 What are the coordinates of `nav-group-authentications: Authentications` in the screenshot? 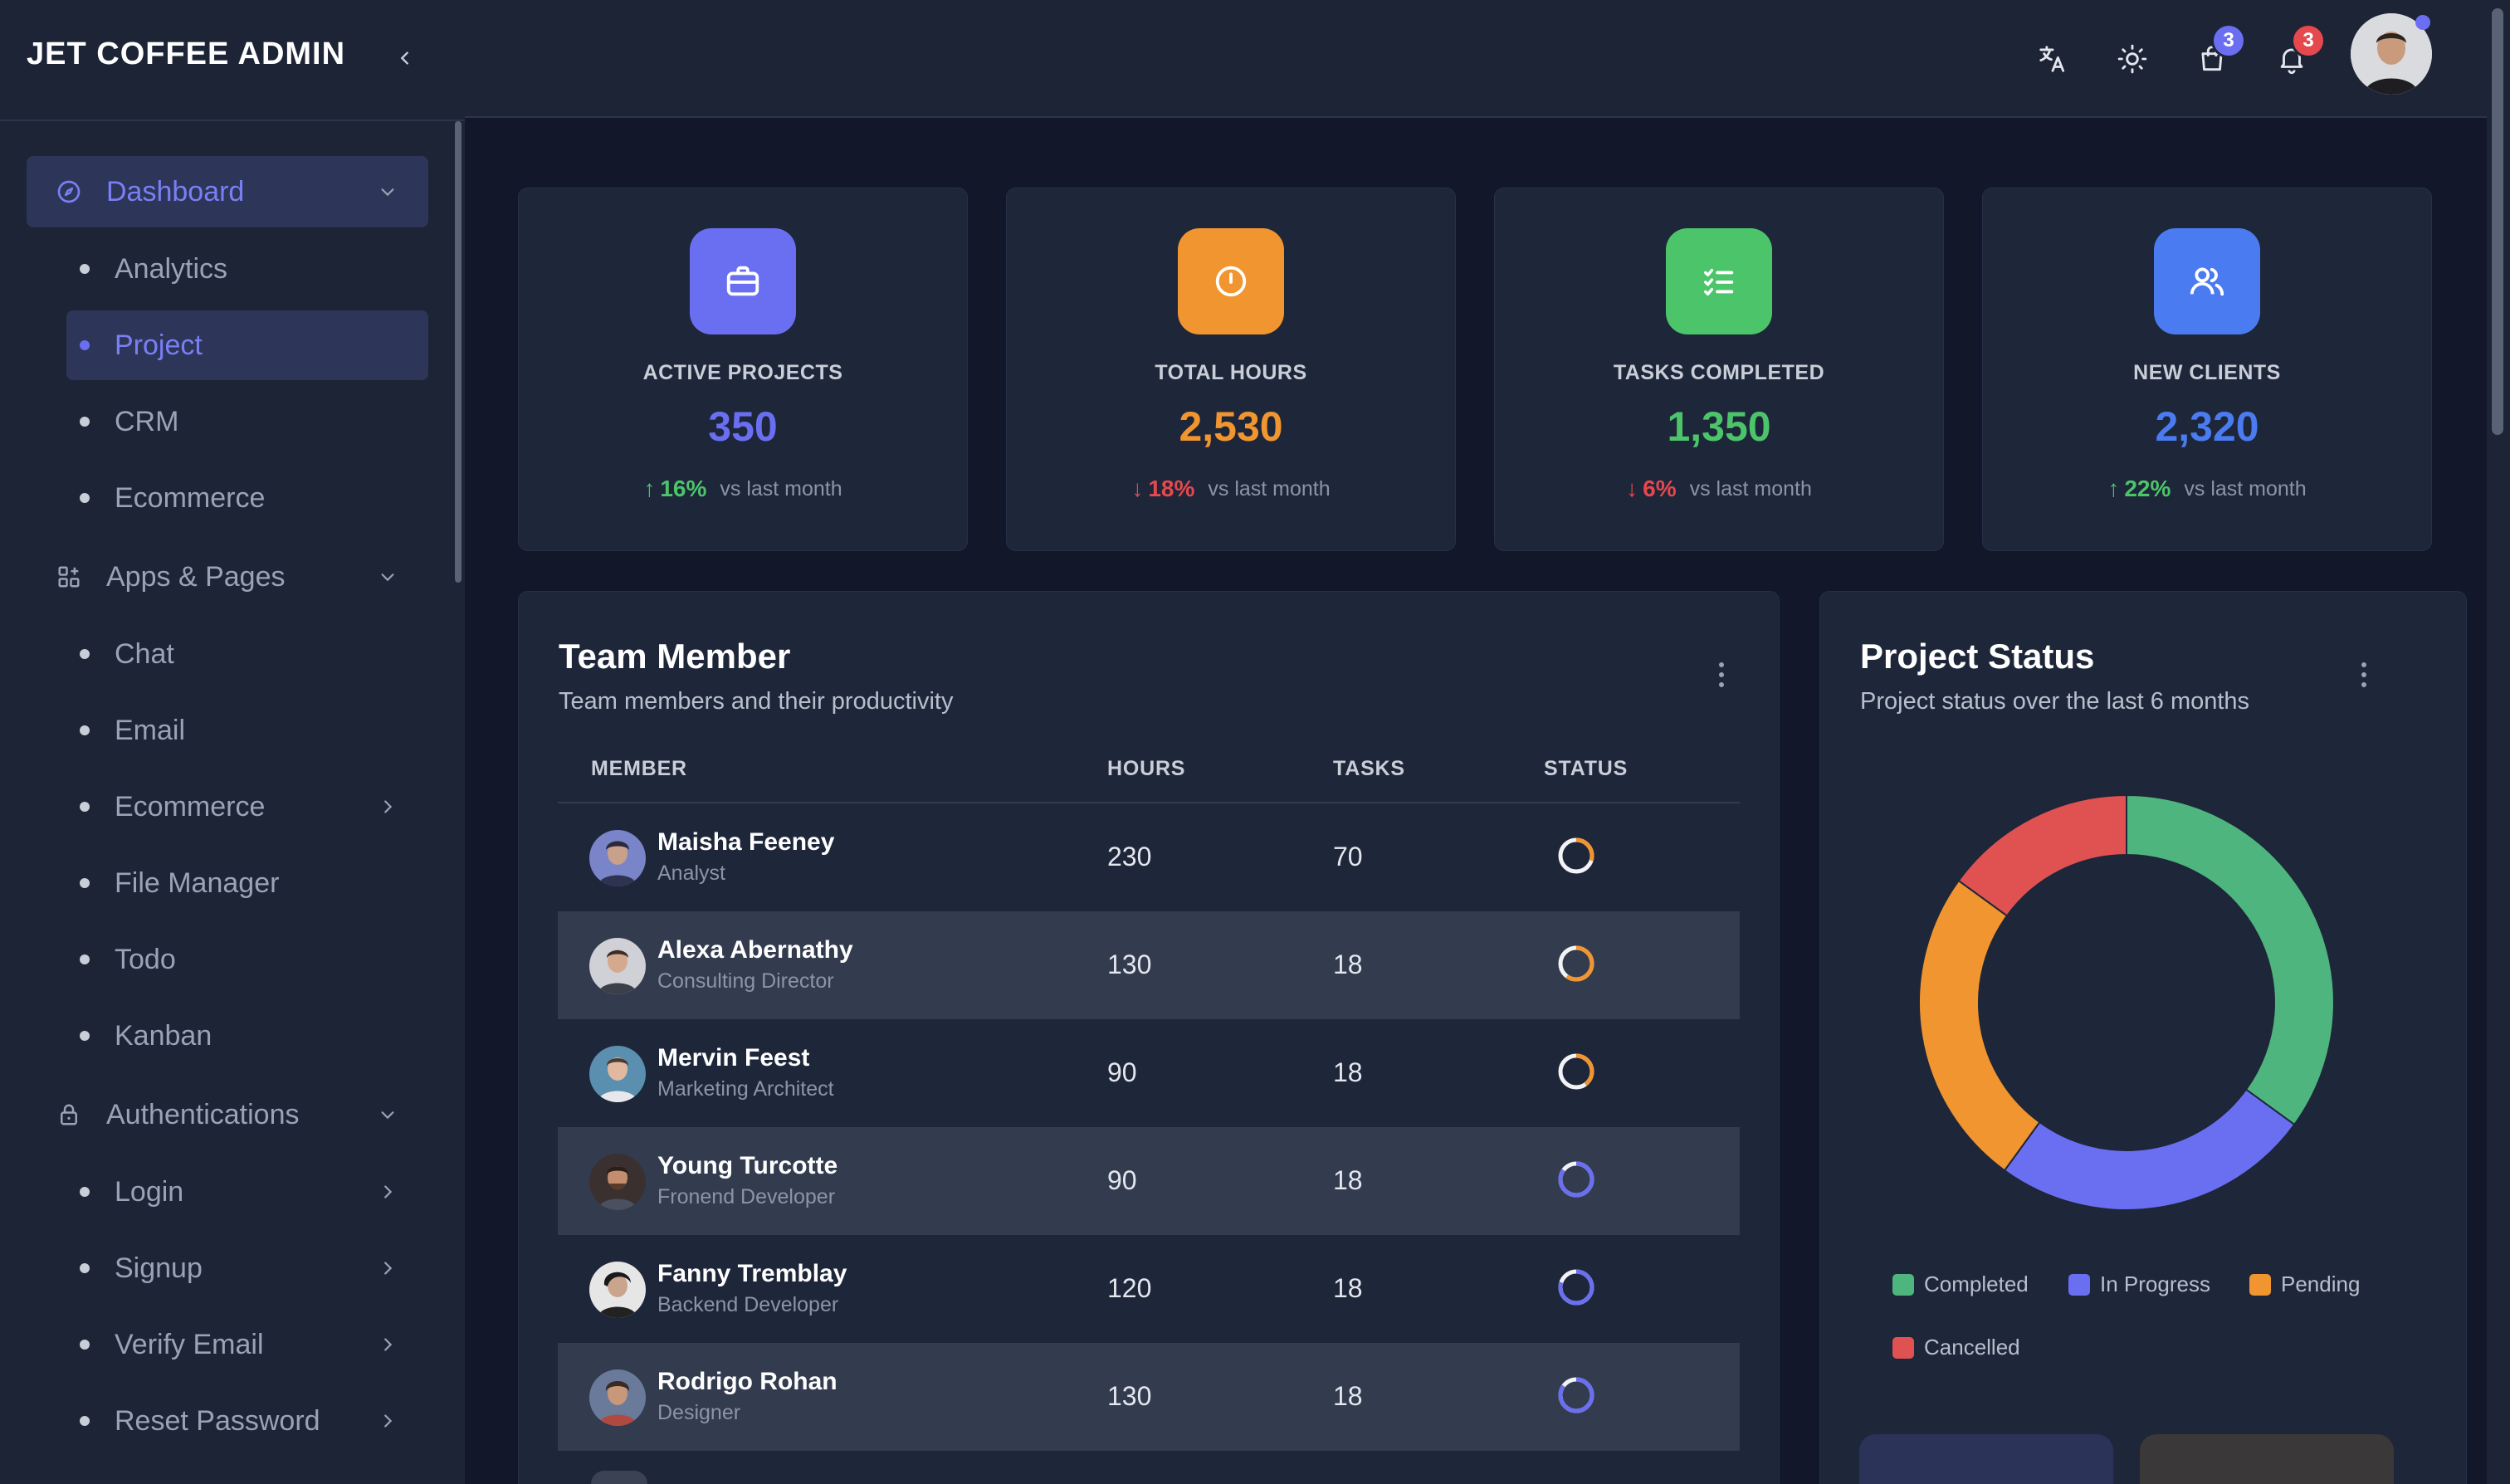 It's located at (228, 1114).